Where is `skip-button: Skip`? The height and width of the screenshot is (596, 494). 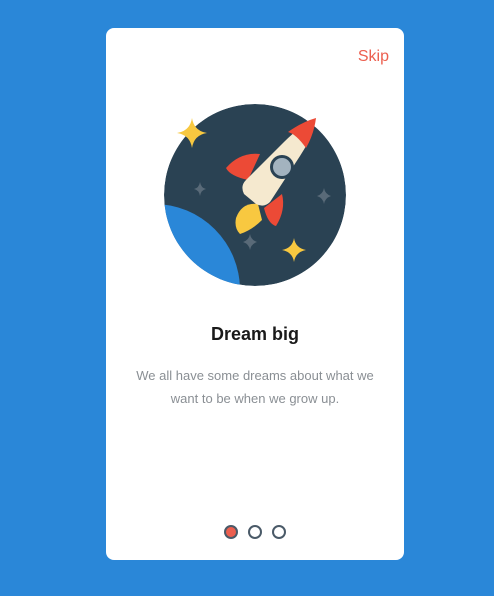
skip-button: Skip is located at coordinates (373, 57).